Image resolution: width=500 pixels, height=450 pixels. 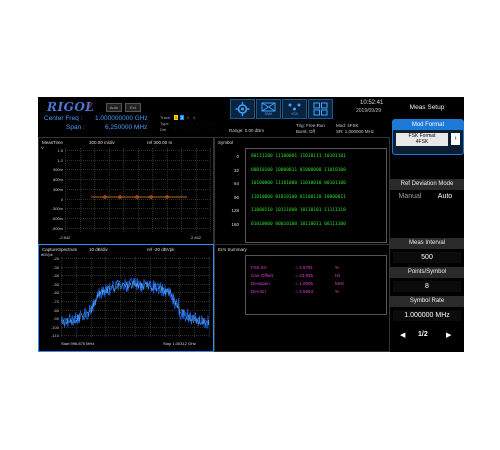 I want to click on sr-status: SR: 1.000000 MHz, so click(x=355, y=131).